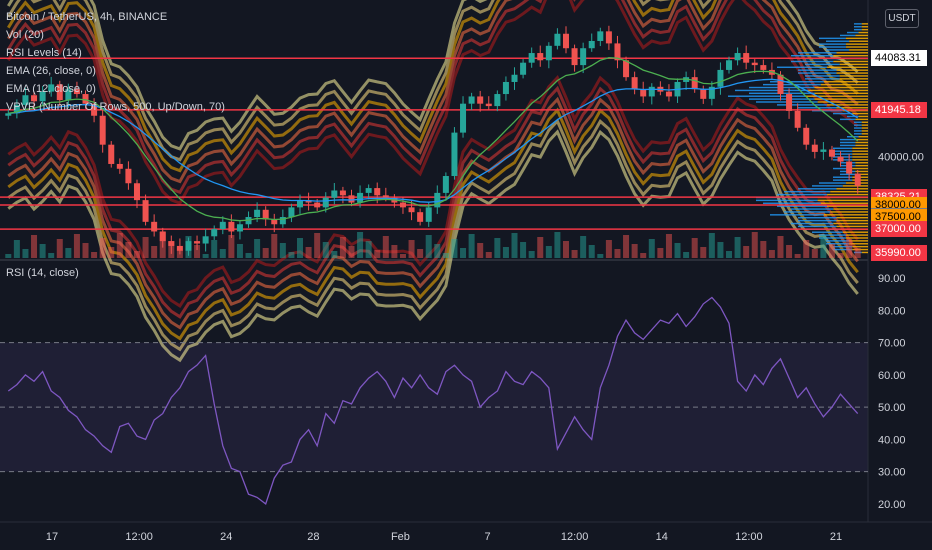  I want to click on time-axis-tick: 7, so click(487, 537).